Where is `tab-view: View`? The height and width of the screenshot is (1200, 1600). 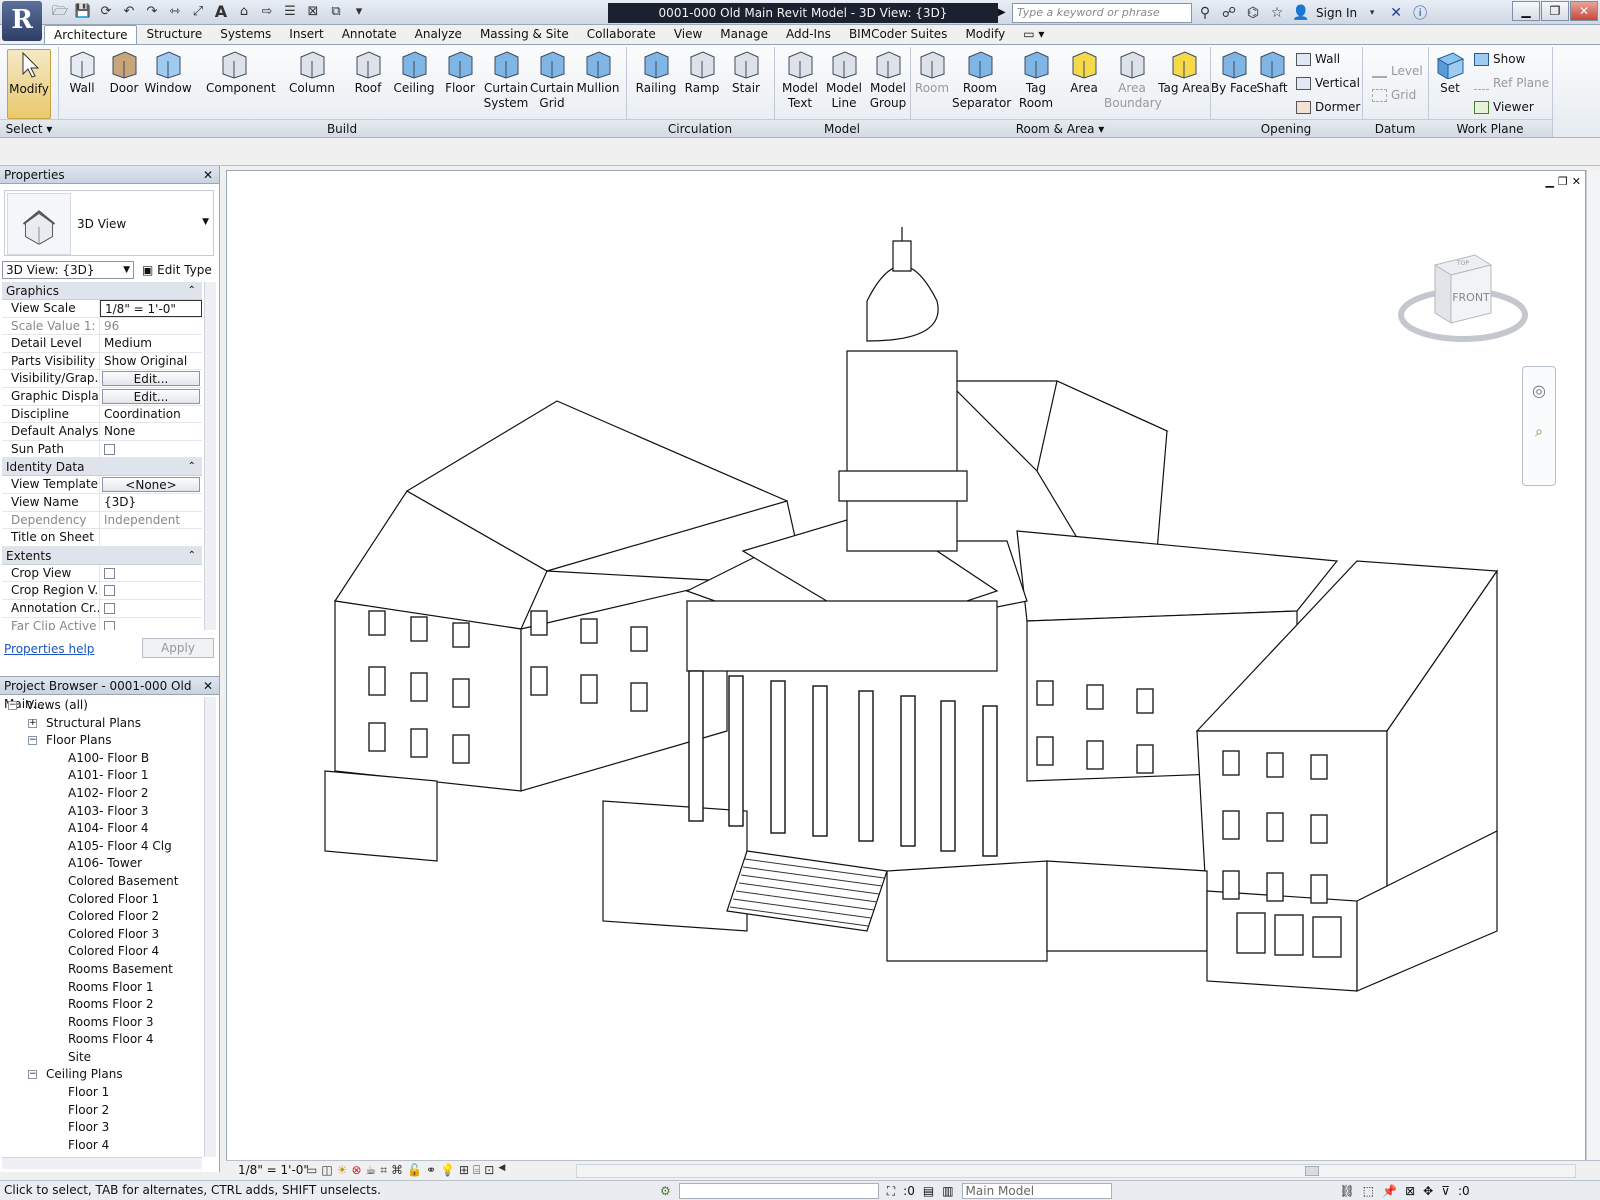
tab-view: View is located at coordinates (688, 34).